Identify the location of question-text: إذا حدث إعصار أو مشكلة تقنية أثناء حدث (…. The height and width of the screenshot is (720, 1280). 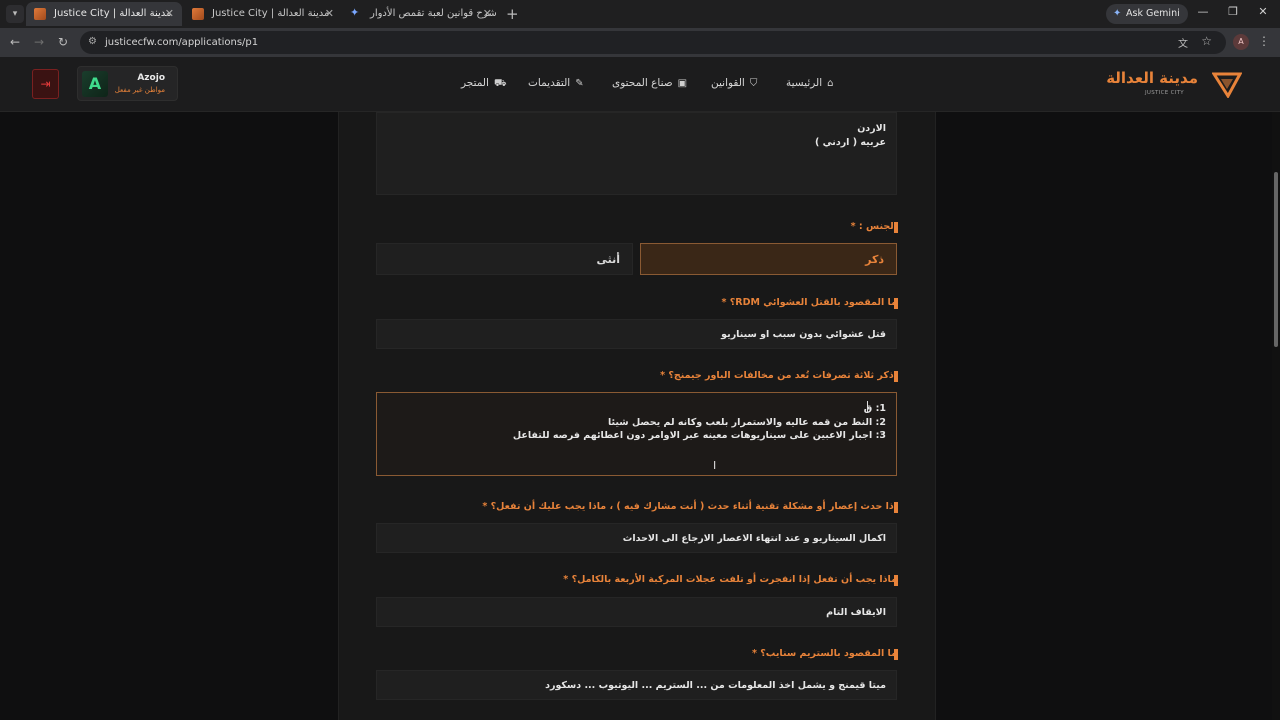
(693, 506).